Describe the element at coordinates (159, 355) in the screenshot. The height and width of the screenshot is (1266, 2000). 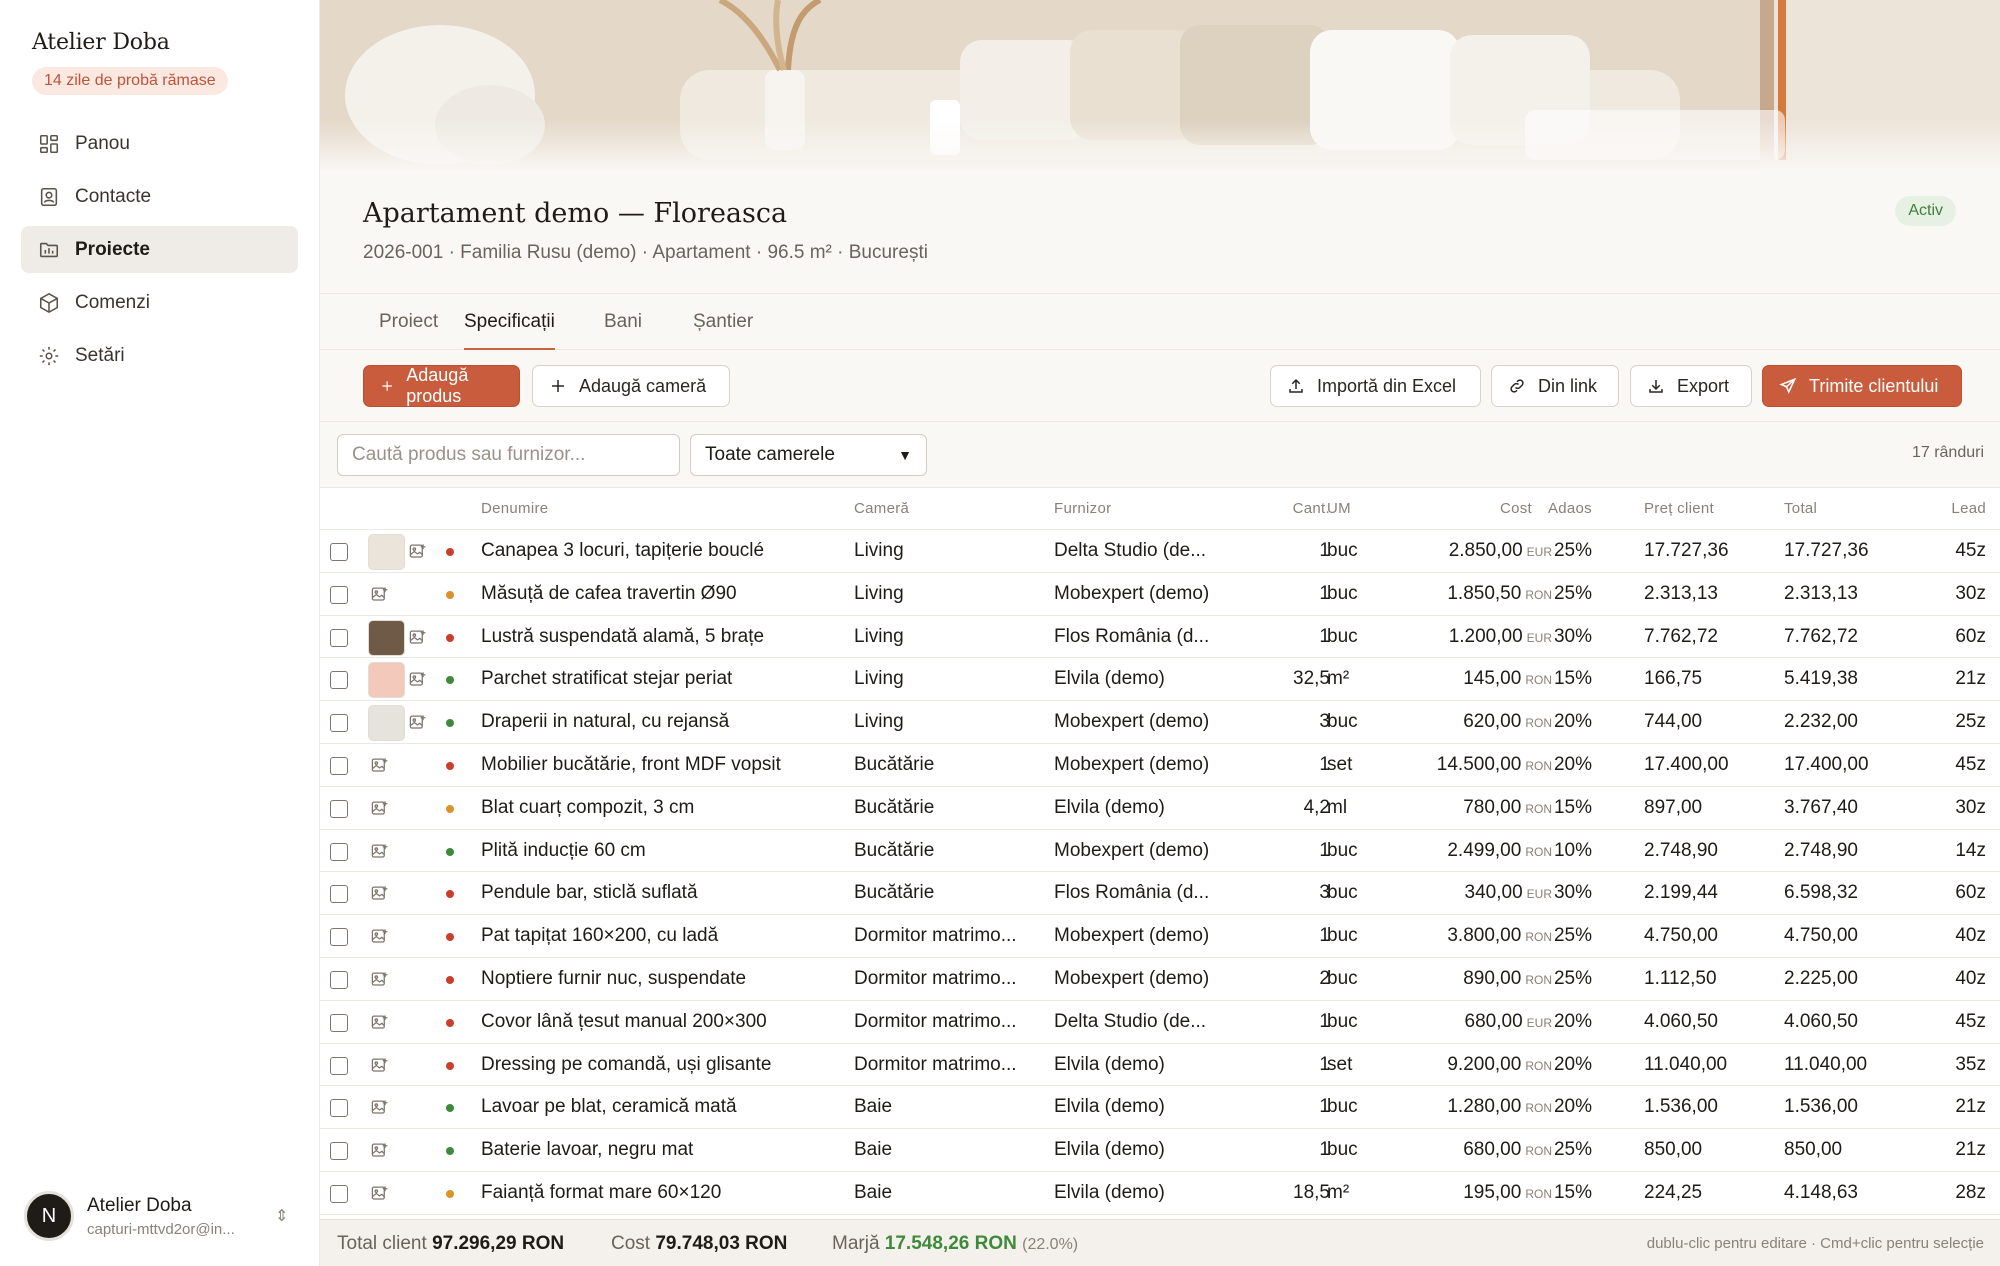
I see `sidebar-item-setari: Setări` at that location.